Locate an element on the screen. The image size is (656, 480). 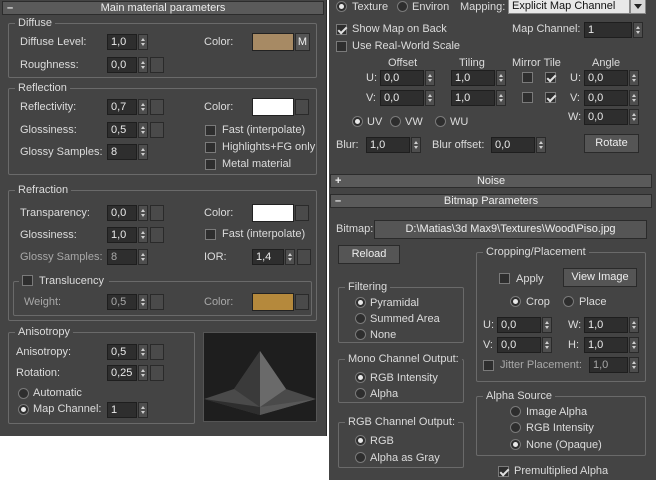
reflection-glossiness-spinner is located at coordinates (143, 130).